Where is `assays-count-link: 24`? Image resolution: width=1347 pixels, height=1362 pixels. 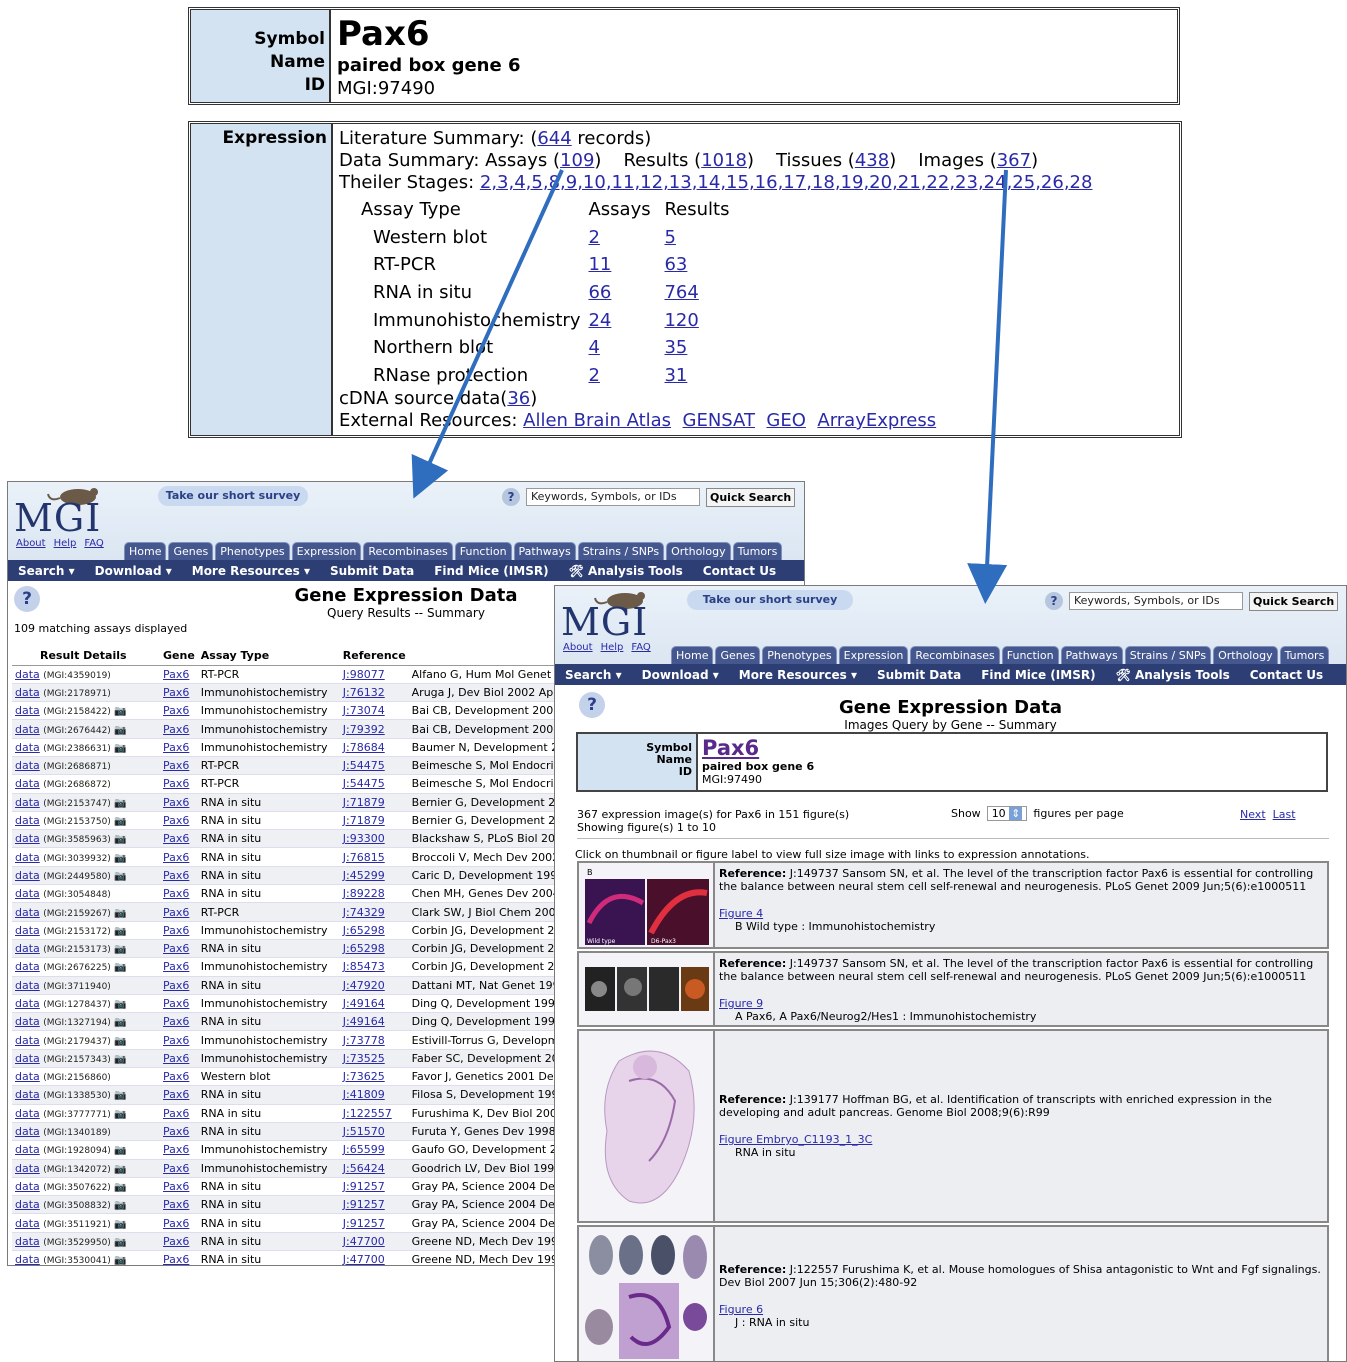 assays-count-link: 24 is located at coordinates (599, 320).